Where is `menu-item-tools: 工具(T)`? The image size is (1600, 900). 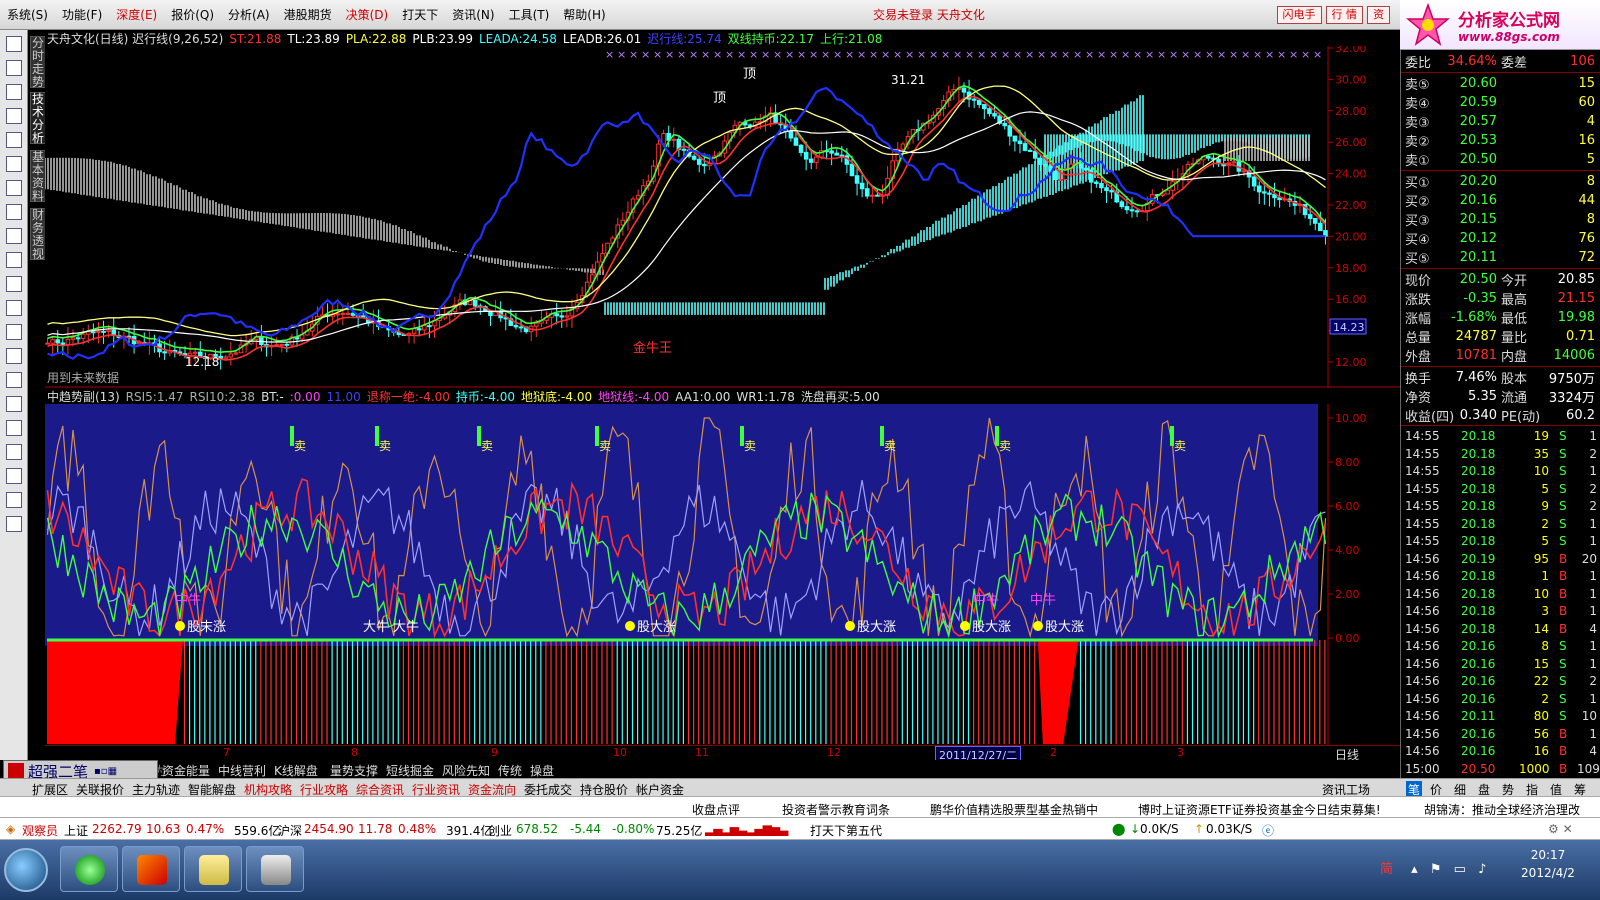 menu-item-tools: 工具(T) is located at coordinates (529, 14).